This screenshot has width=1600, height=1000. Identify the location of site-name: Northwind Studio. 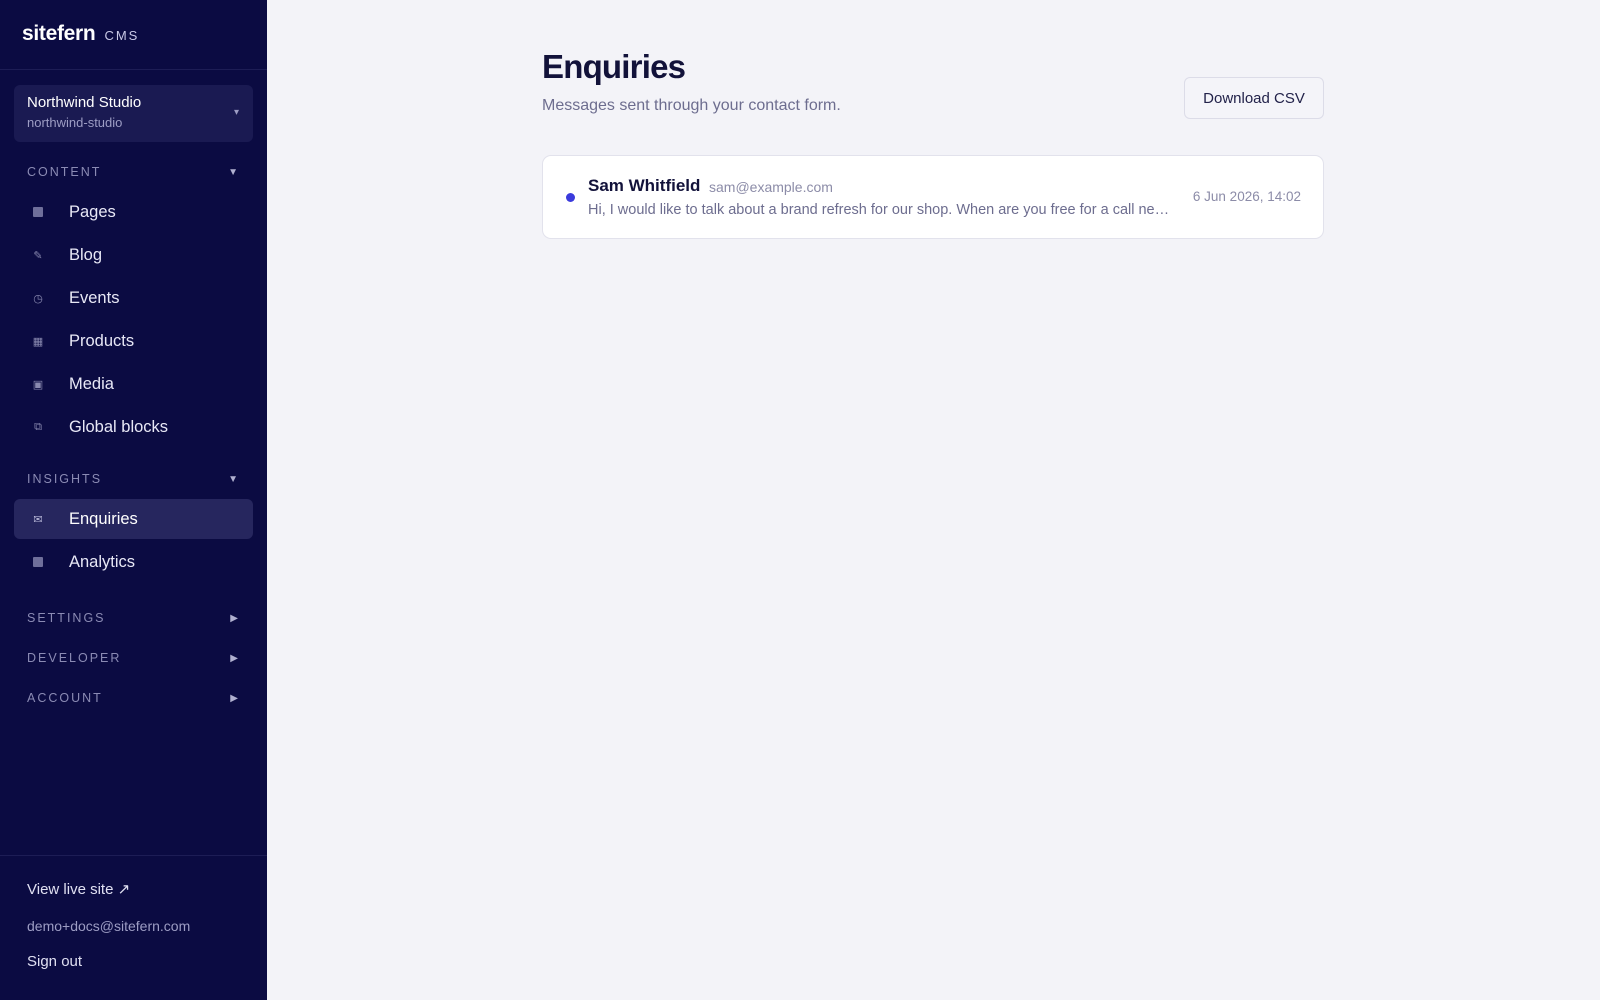
(84, 102).